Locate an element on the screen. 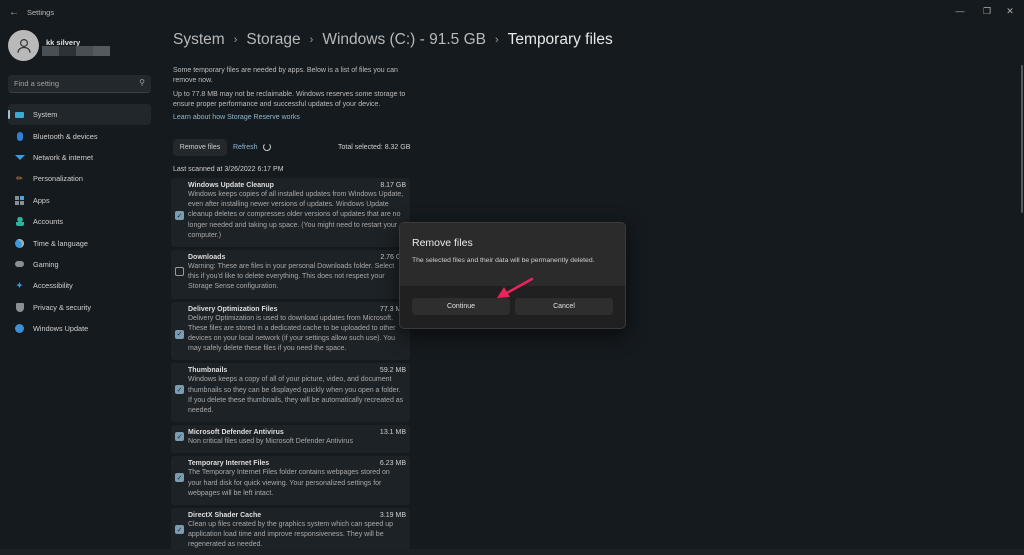 The image size is (1024, 555). system-icon is located at coordinates (19, 114).